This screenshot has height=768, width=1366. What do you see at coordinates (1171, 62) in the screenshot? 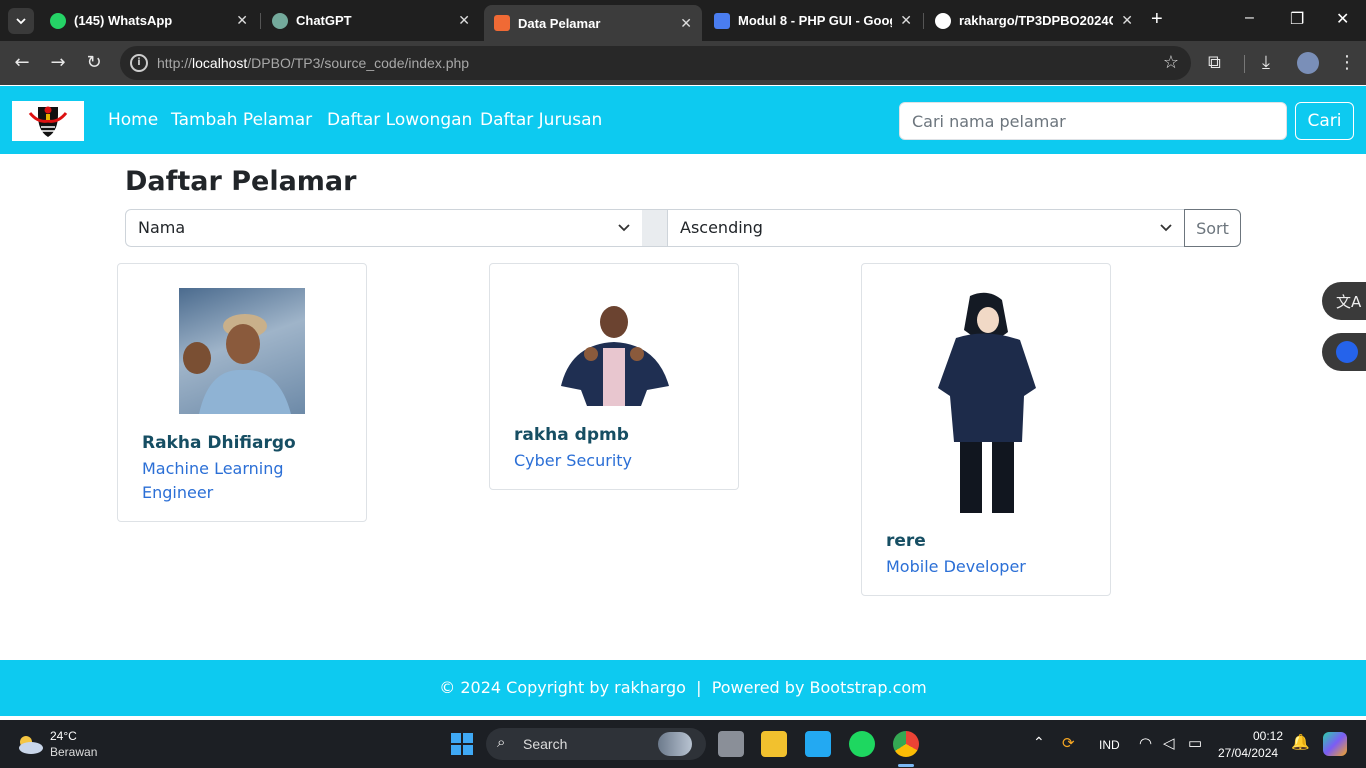
I see `bookmark-star-icon: ☆` at bounding box center [1171, 62].